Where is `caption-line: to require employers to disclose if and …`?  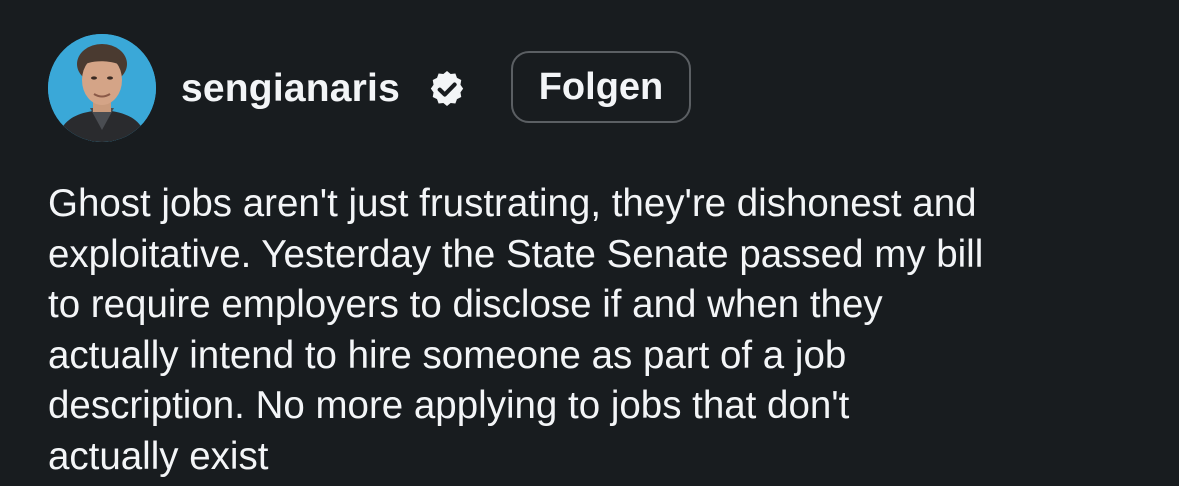 caption-line: to require employers to disclose if and … is located at coordinates (465, 304).